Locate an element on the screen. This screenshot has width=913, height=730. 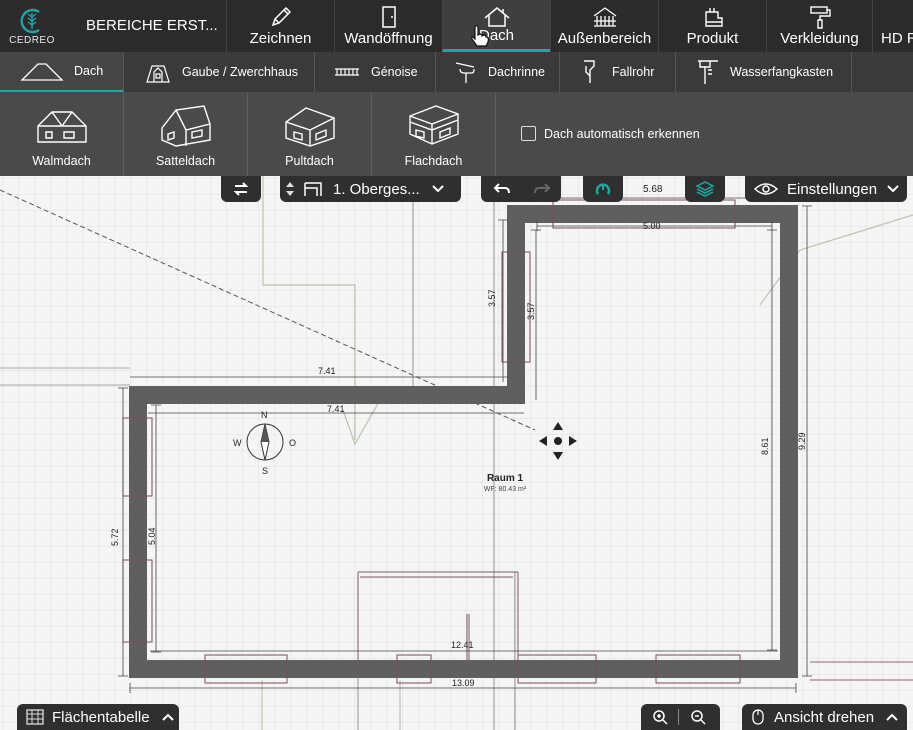
tab-label: Produkt is located at coordinates (712, 38).